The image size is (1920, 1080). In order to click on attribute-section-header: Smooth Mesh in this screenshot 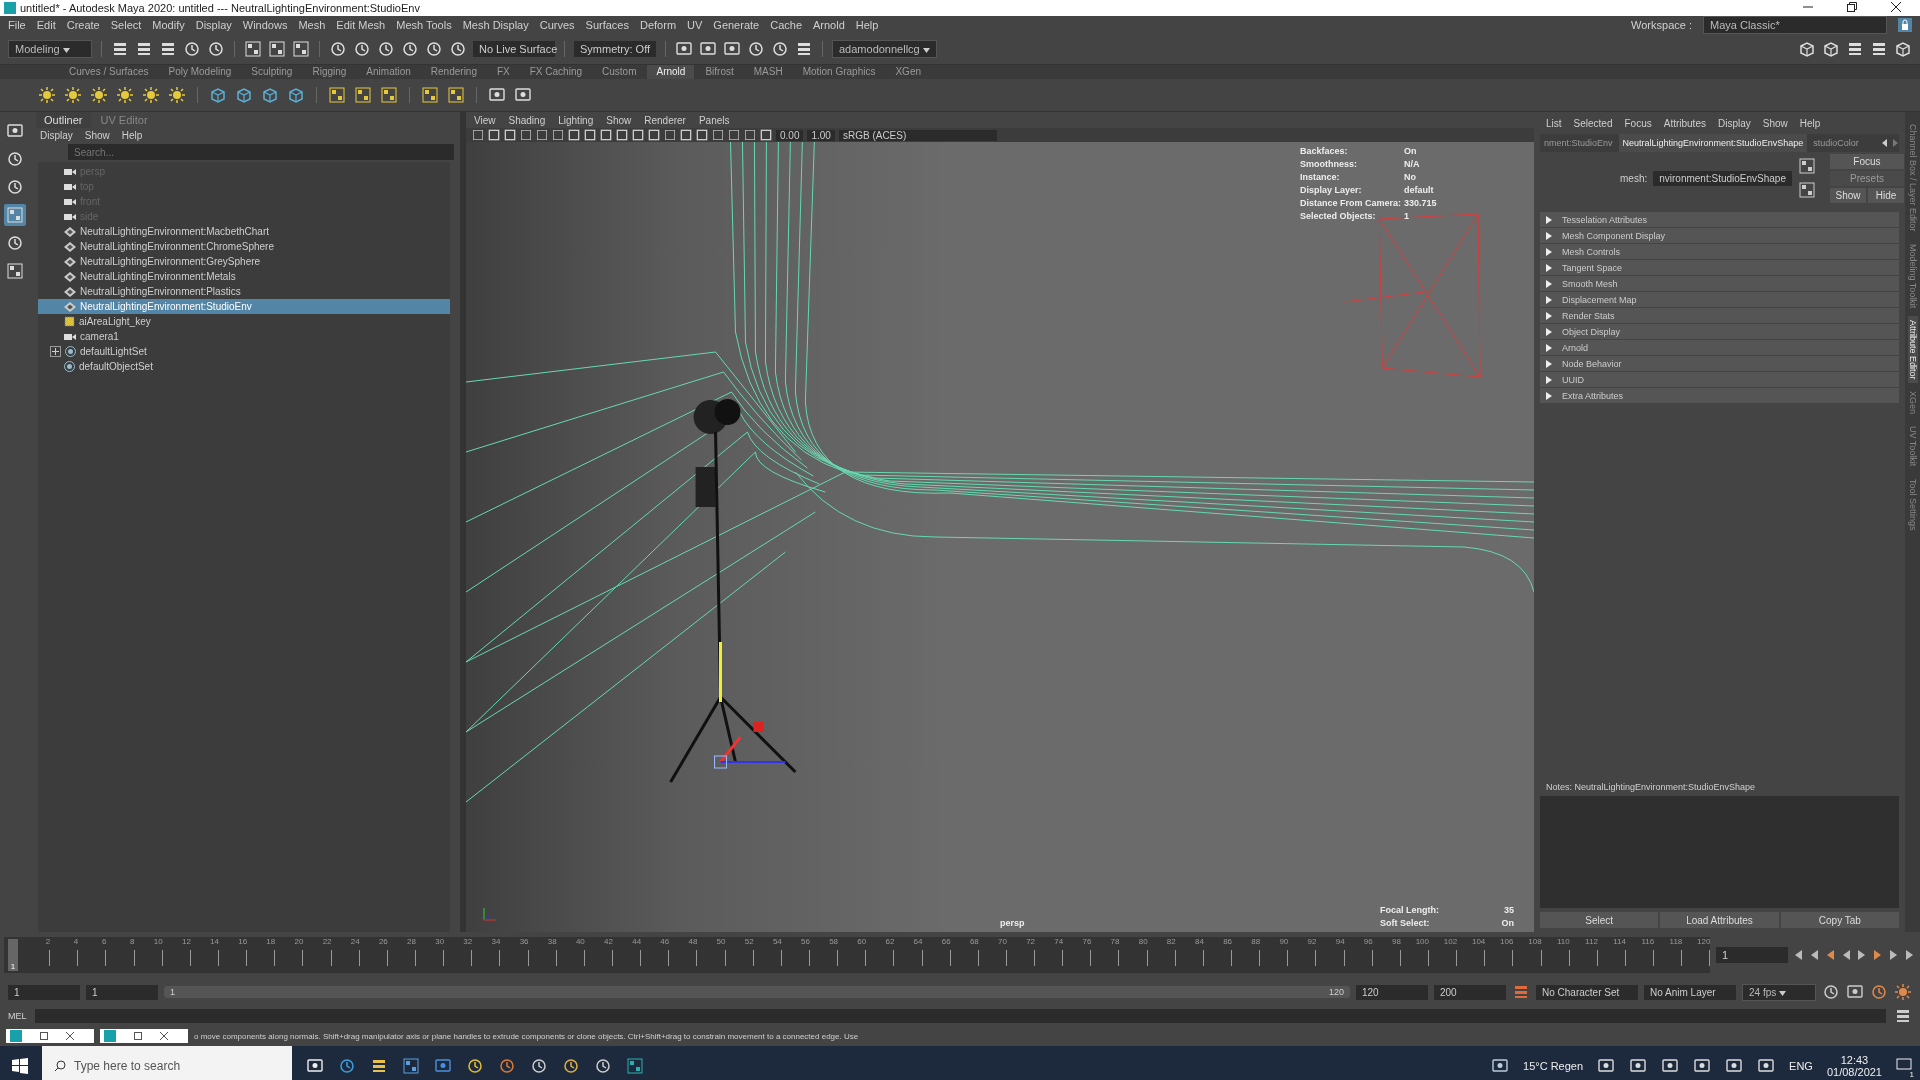, I will do `click(1719, 283)`.